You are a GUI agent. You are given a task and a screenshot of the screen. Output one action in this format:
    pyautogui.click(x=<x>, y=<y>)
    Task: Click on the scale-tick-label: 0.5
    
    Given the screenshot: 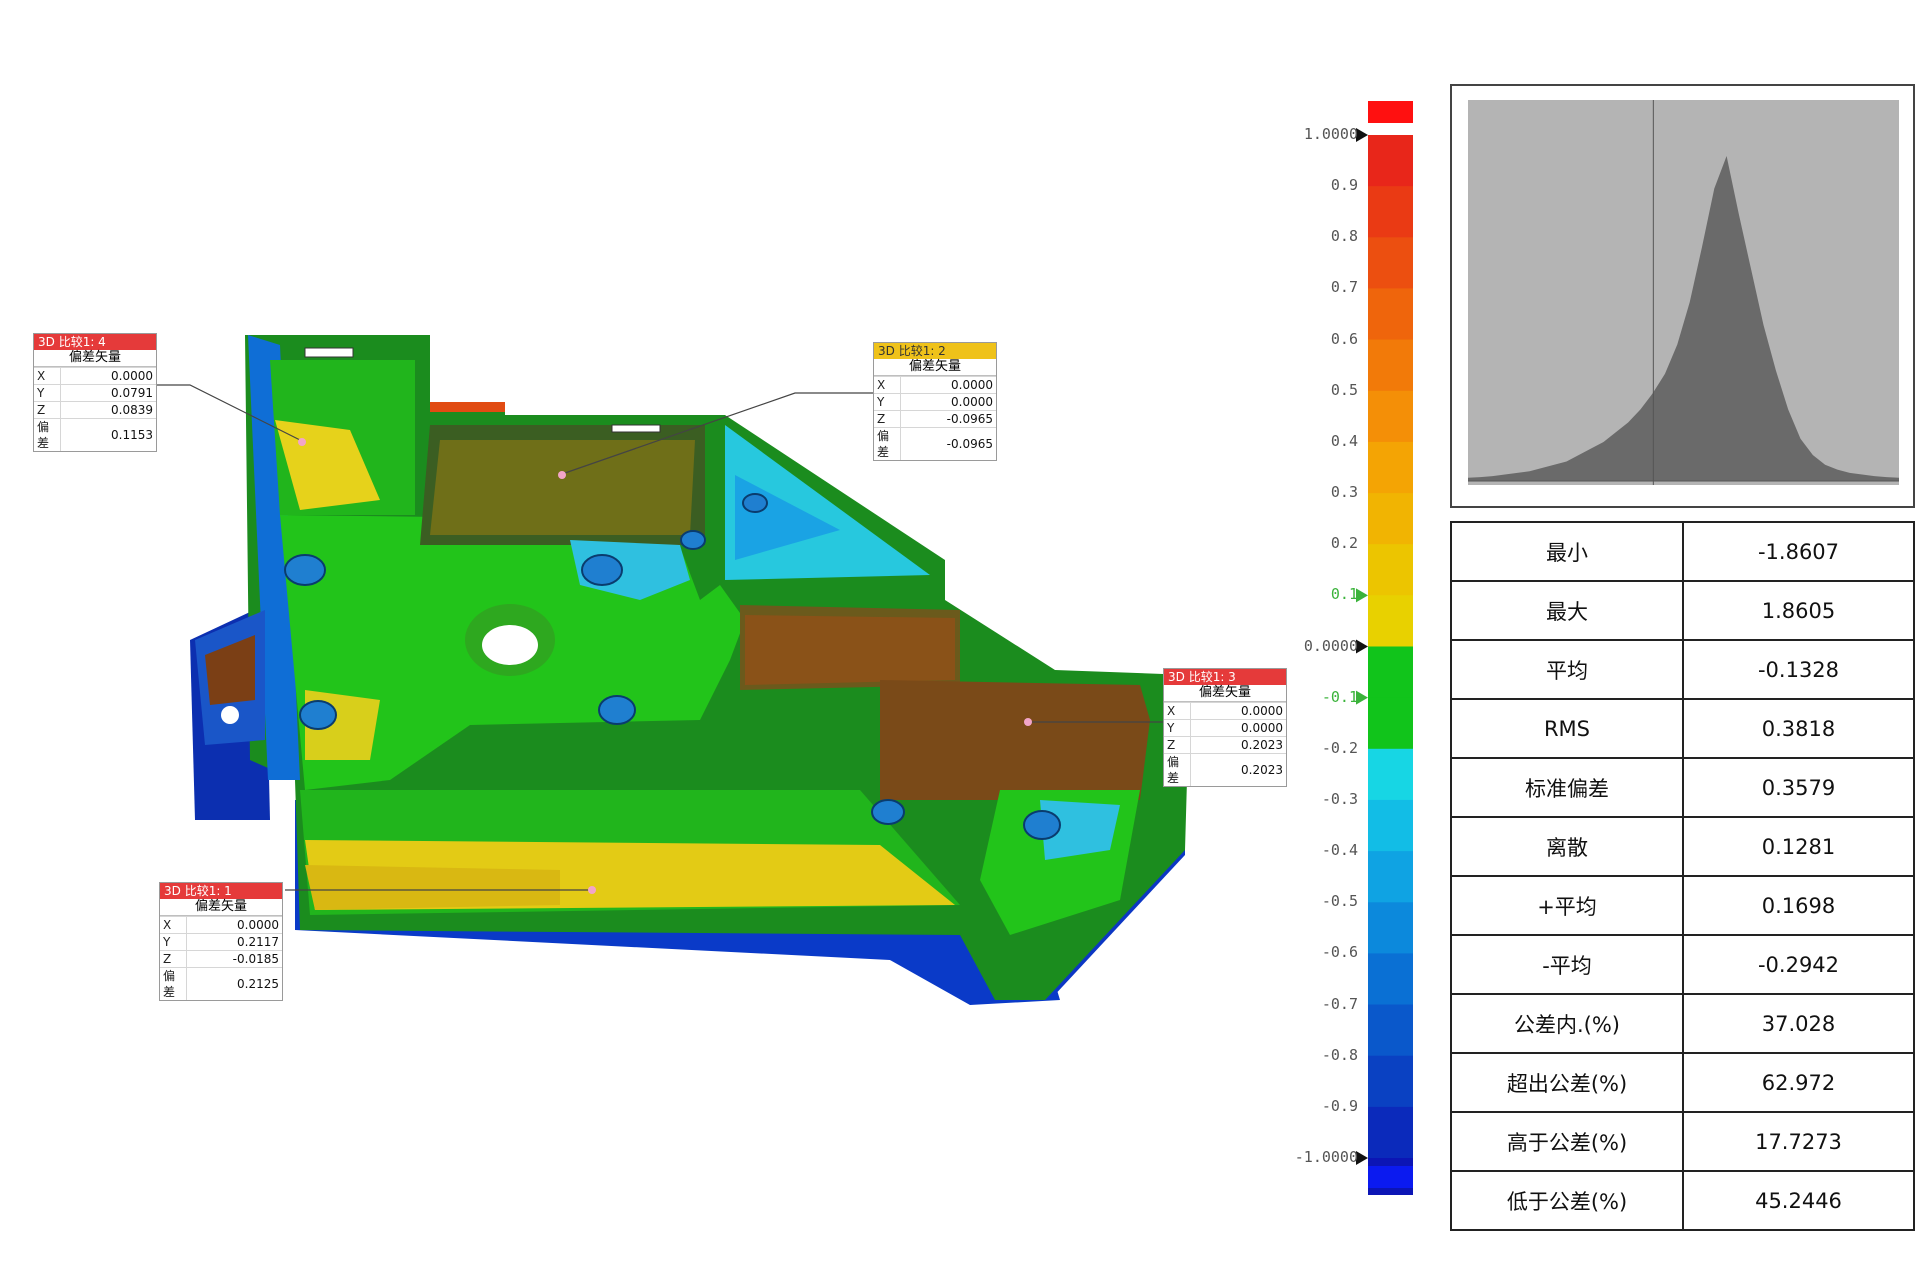 What is the action you would take?
    pyautogui.click(x=1344, y=389)
    